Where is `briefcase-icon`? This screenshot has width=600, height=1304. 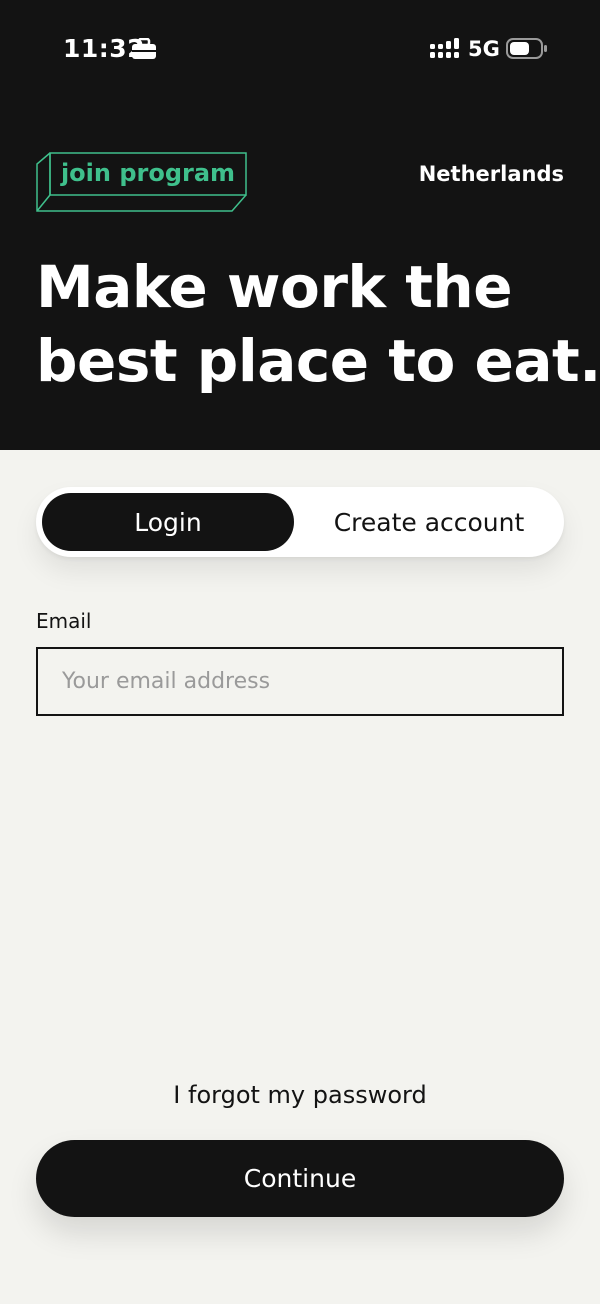 briefcase-icon is located at coordinates (144, 50).